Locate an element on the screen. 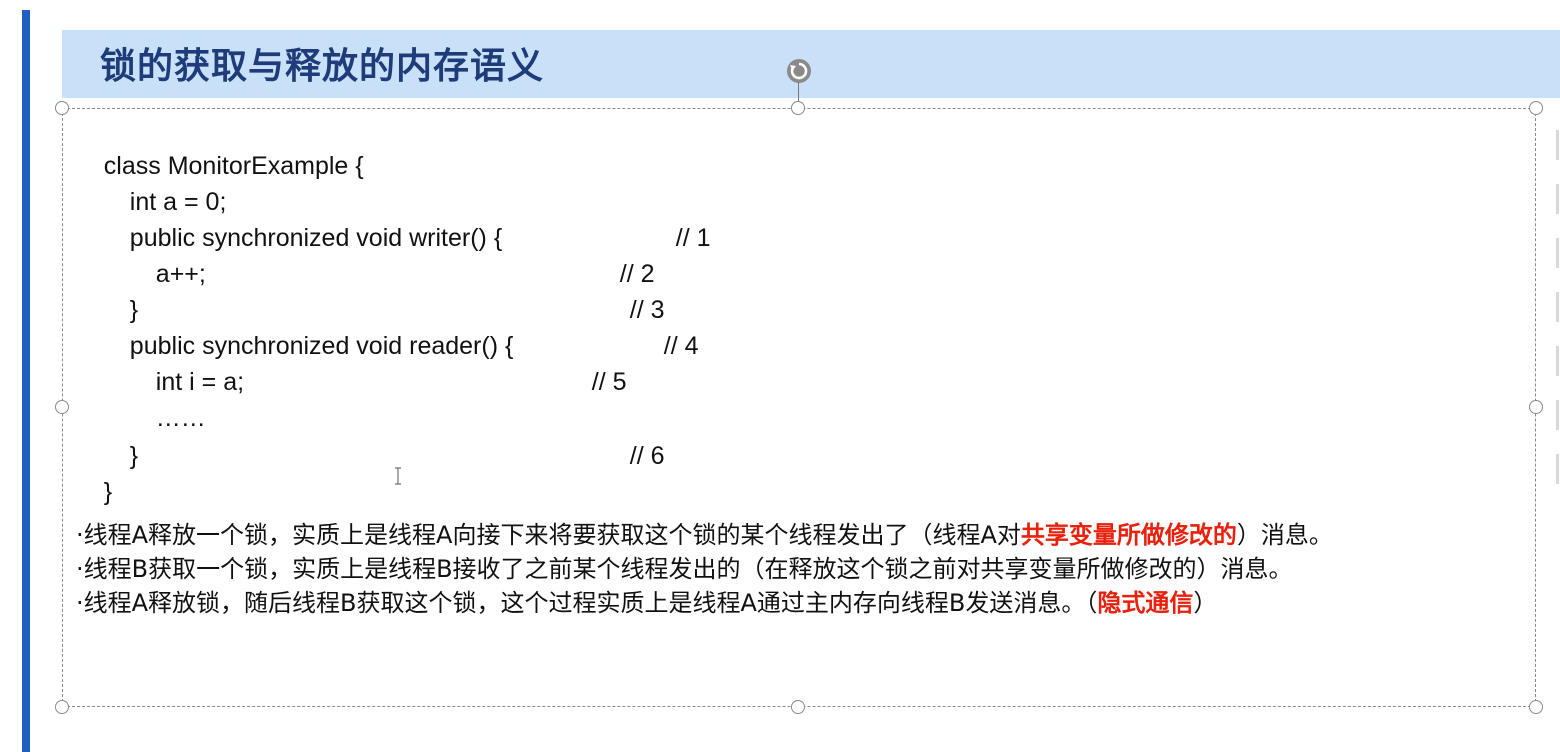  resize-handle-bottom-left is located at coordinates (62, 707).